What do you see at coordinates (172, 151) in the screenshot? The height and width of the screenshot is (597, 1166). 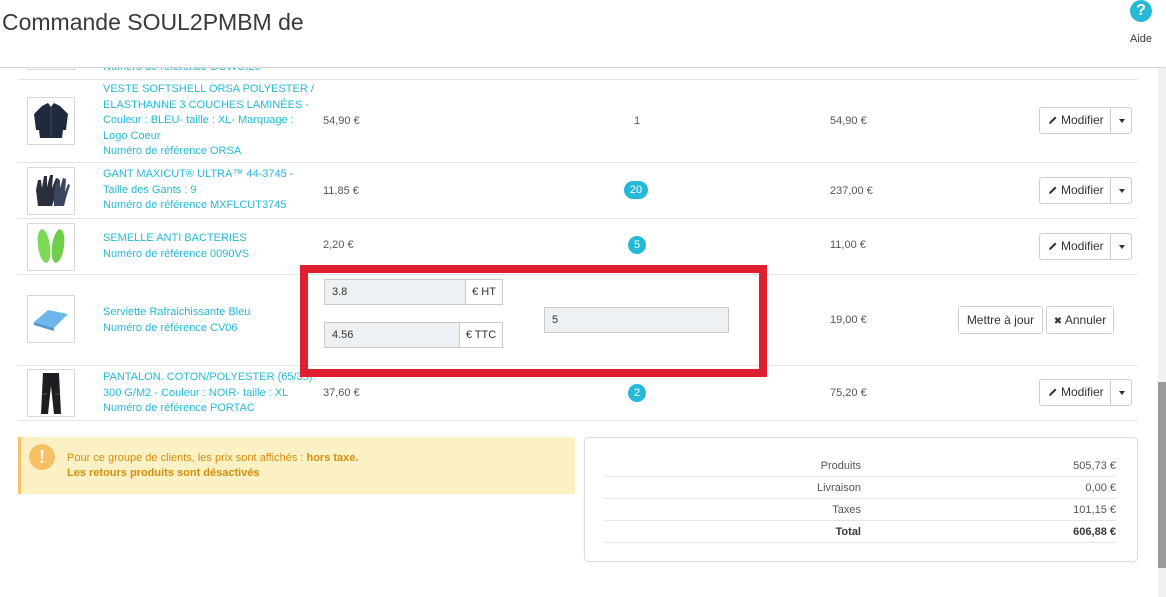 I see `product-ref: Numéro de référence ORSA` at bounding box center [172, 151].